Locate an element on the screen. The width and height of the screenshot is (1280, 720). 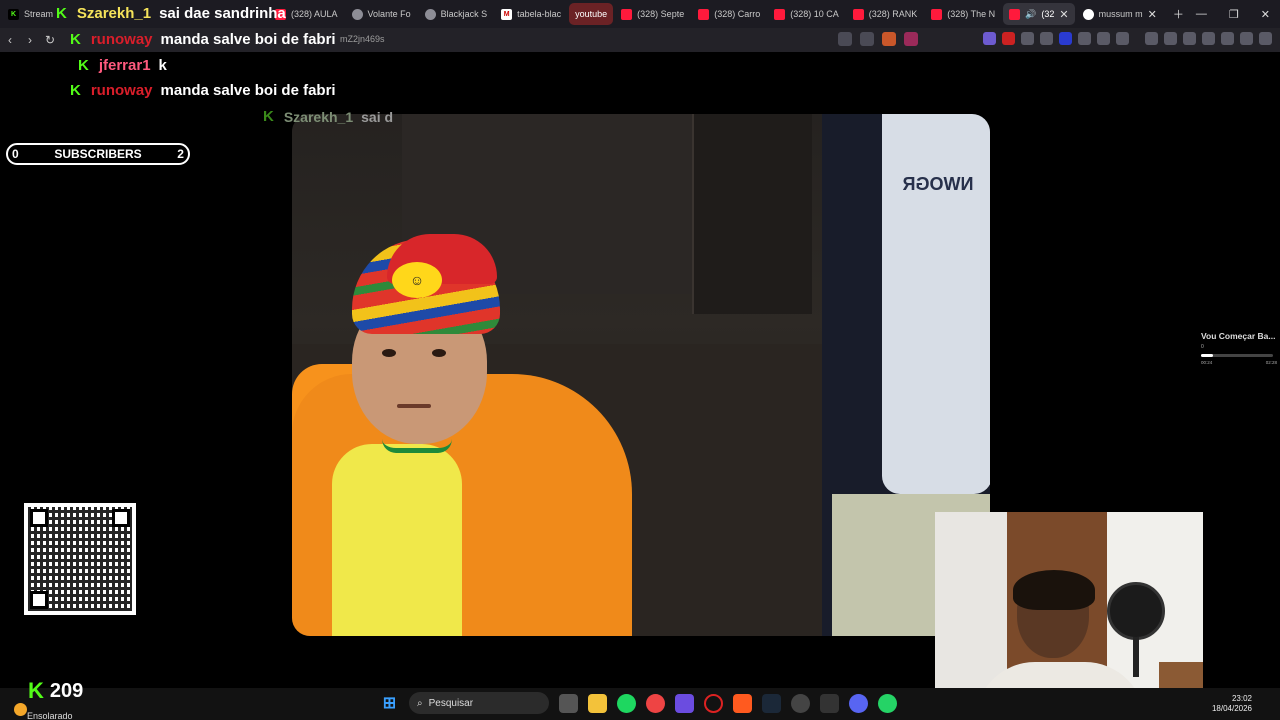
puzzle-icon is located at coordinates (1103, 38).